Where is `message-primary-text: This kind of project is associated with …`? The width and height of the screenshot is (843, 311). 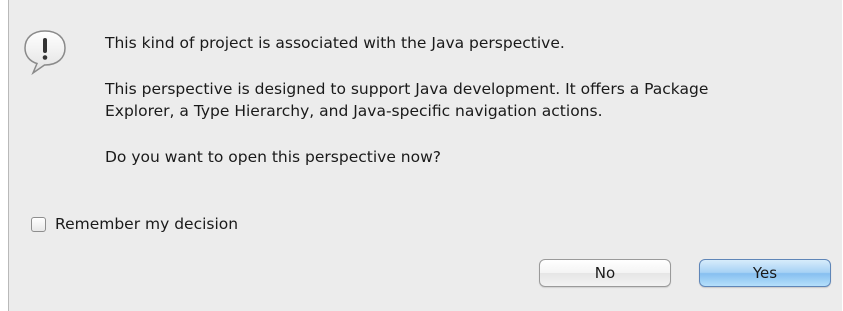 message-primary-text: This kind of project is associated with … is located at coordinates (335, 43).